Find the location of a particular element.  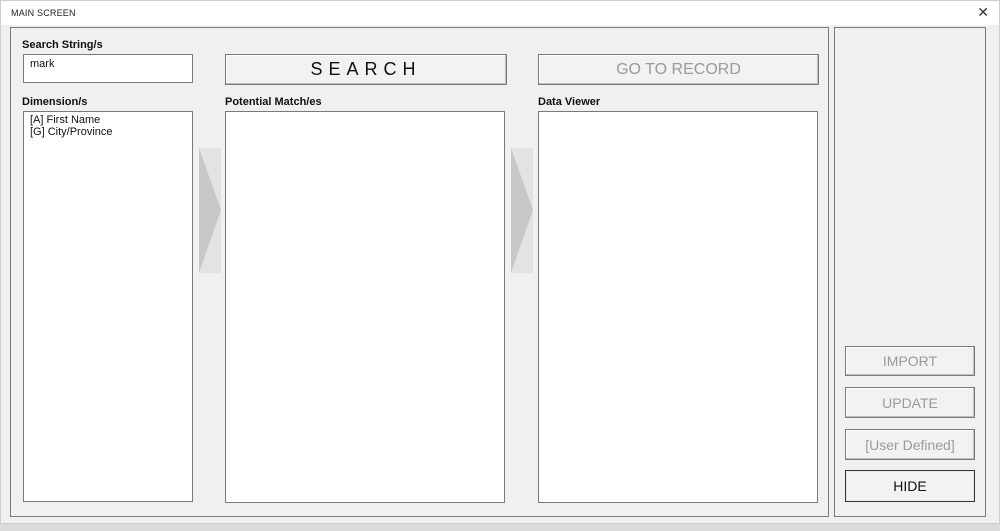

go-to-record-button: GO TO RECORD is located at coordinates (678, 69).